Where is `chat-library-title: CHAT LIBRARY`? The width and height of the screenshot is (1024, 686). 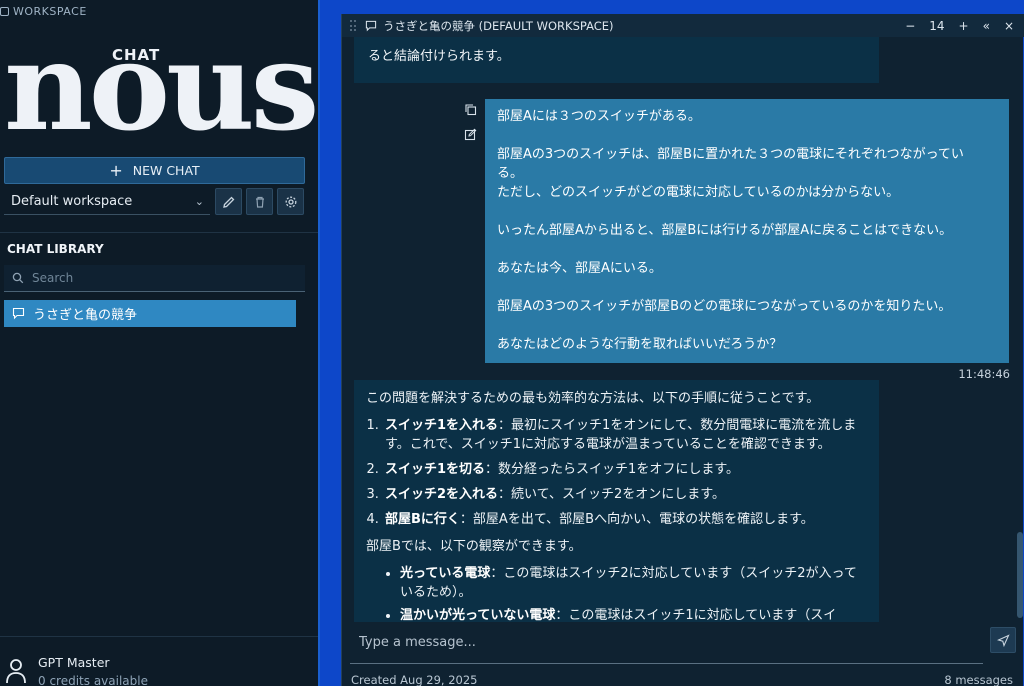
chat-library-title: CHAT LIBRARY is located at coordinates (55, 249).